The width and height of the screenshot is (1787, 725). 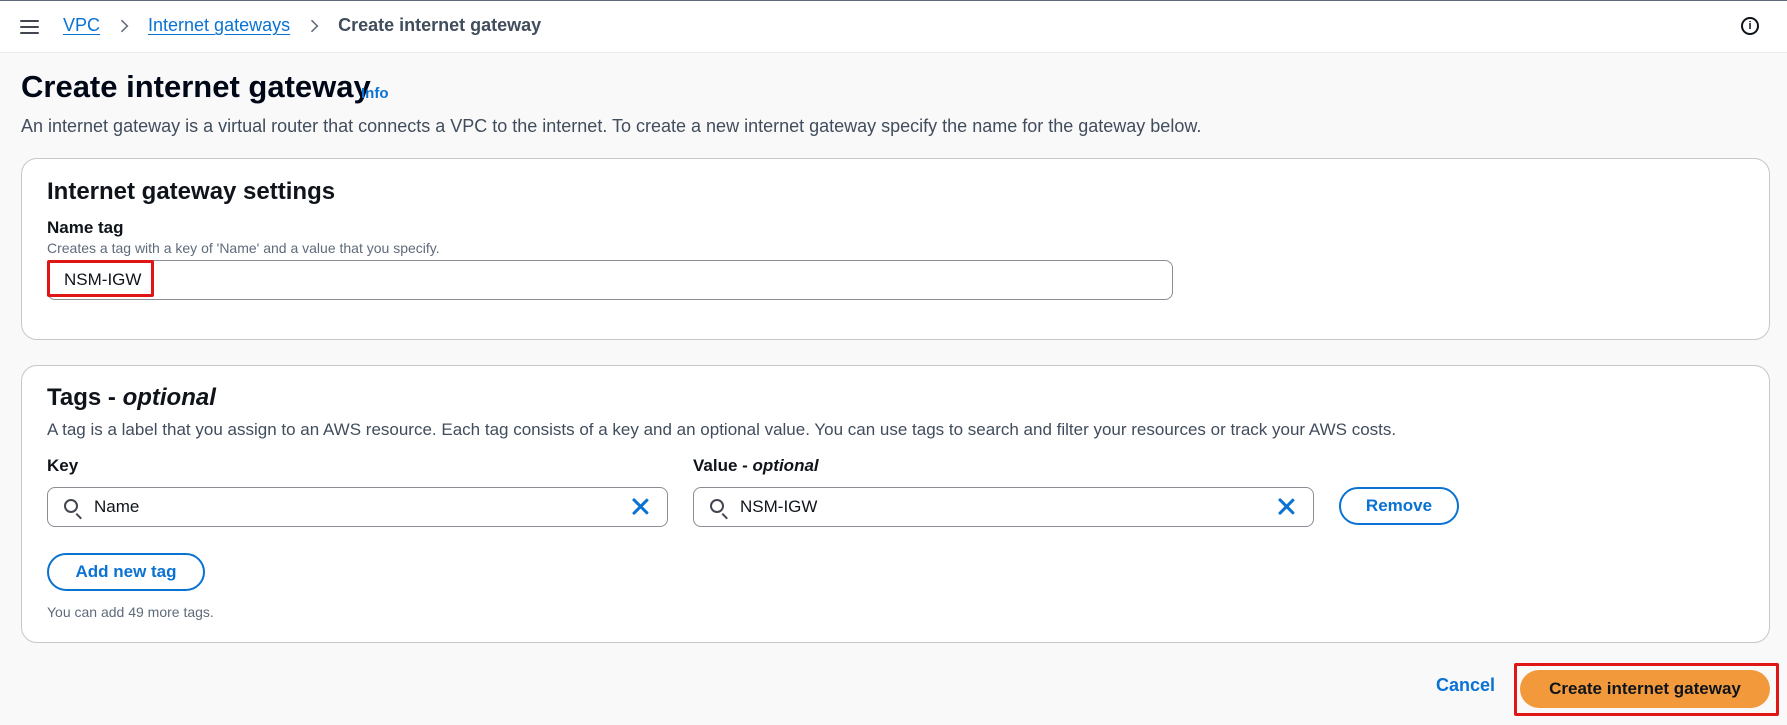 I want to click on info-icon: i, so click(x=1750, y=26).